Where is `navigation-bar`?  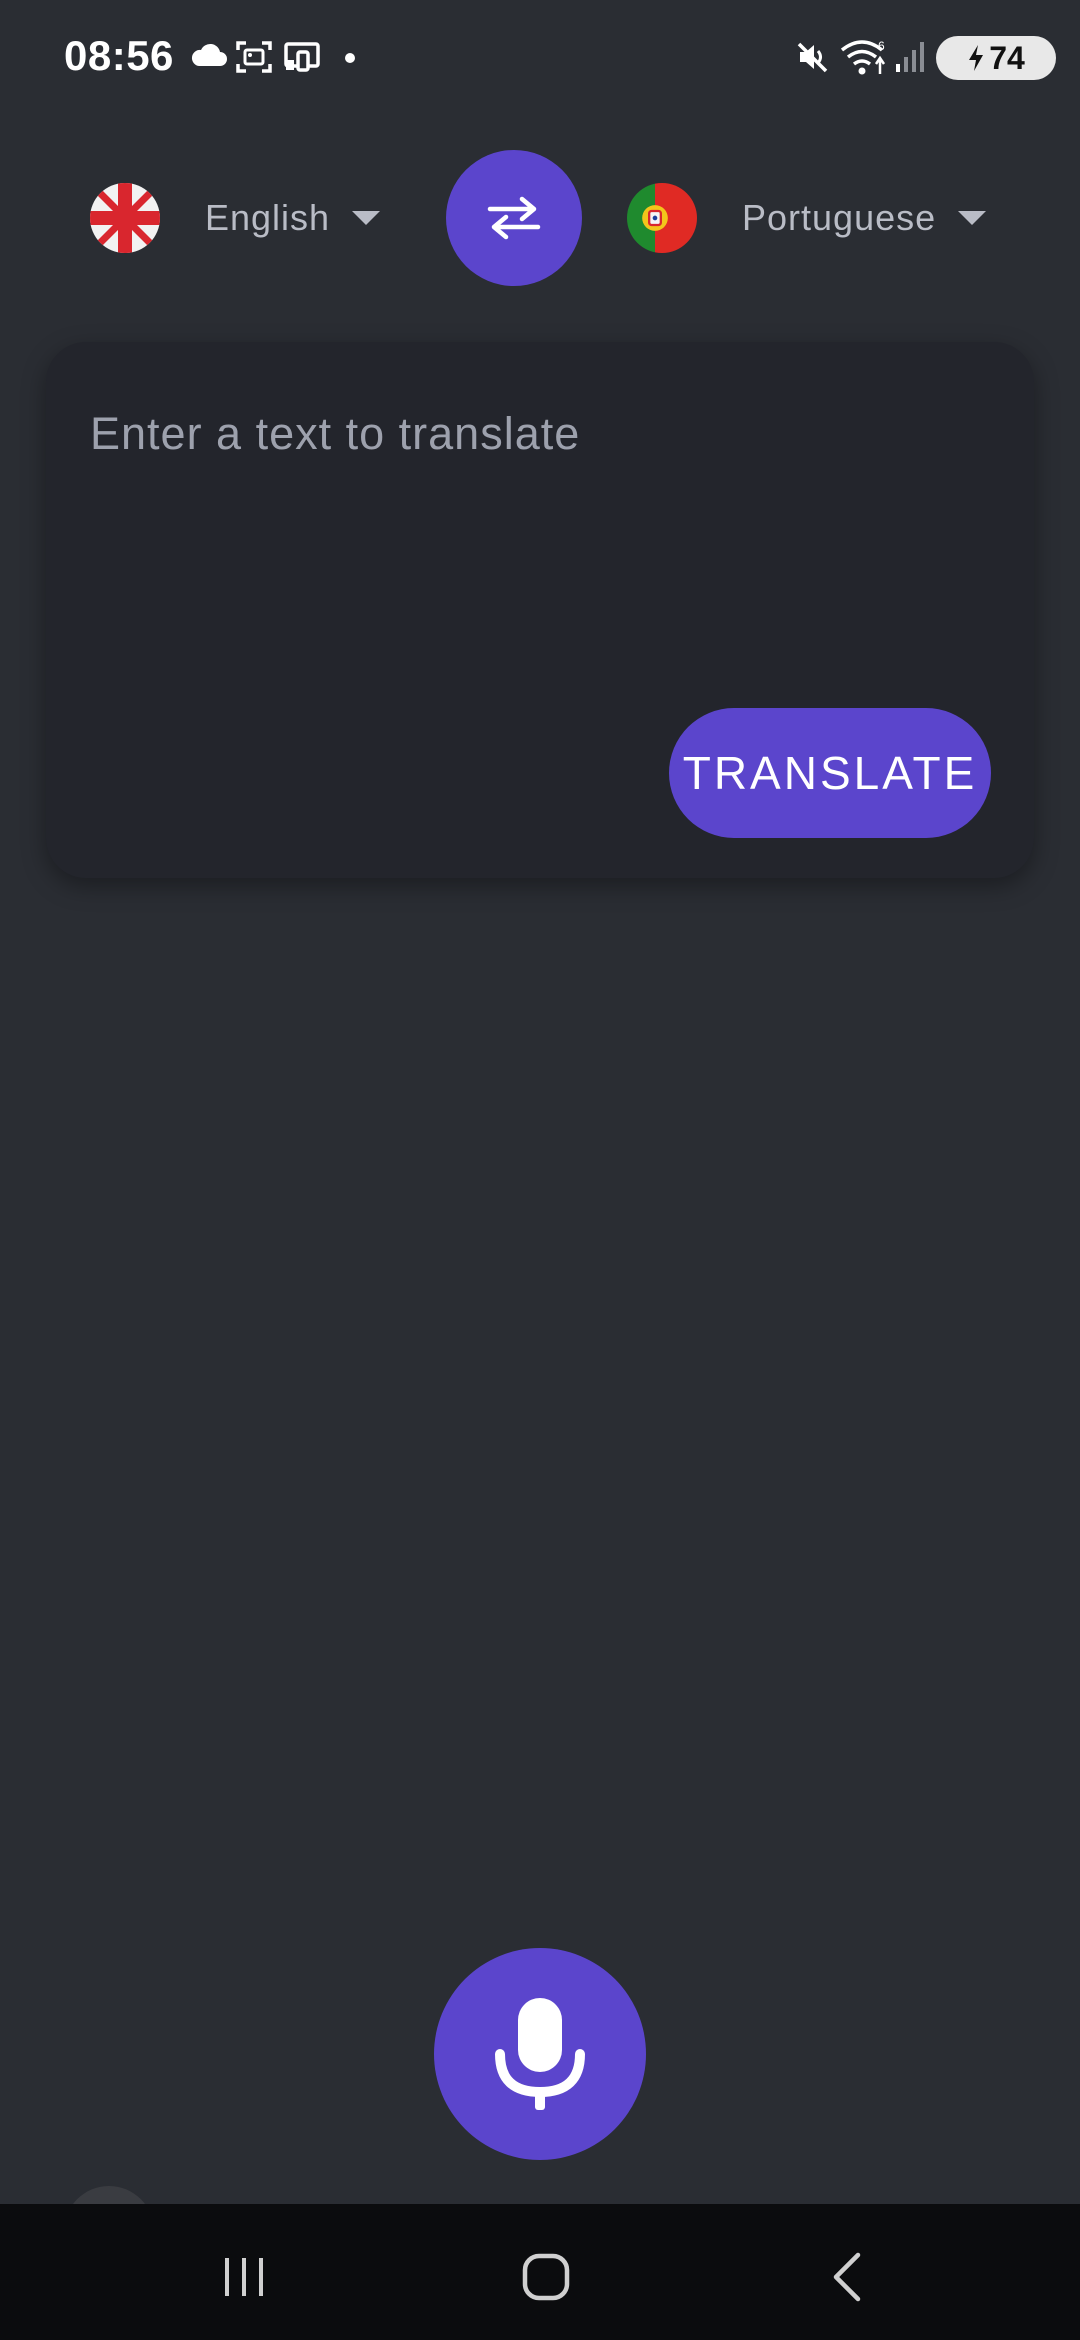
navigation-bar is located at coordinates (540, 2272).